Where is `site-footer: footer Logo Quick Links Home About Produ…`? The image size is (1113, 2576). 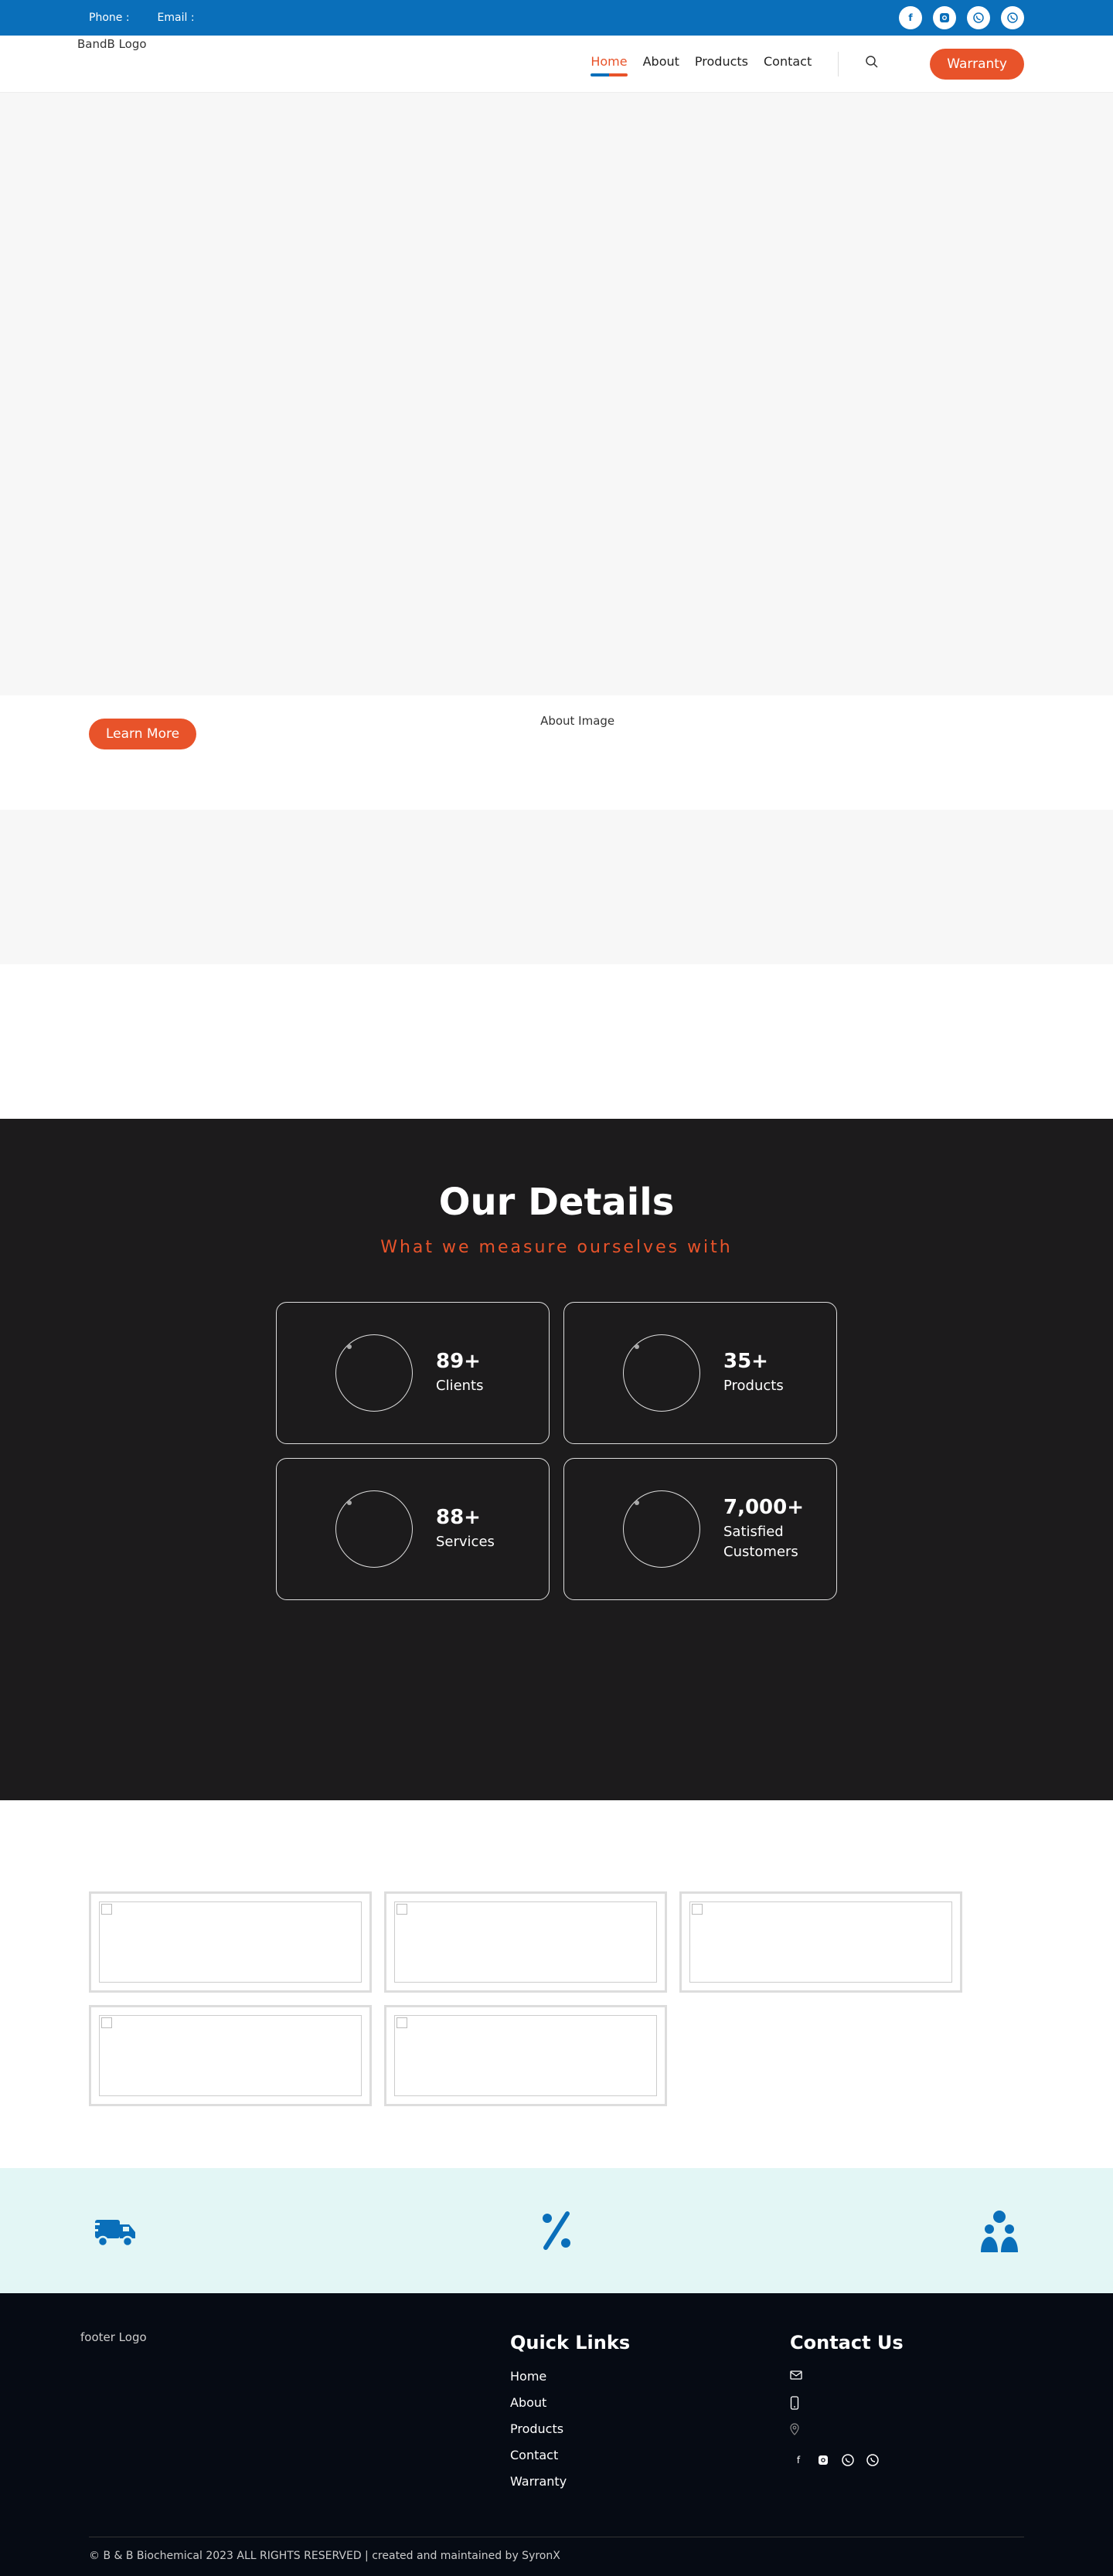
site-footer: footer Logo Quick Links Home About Produ… is located at coordinates (556, 2434).